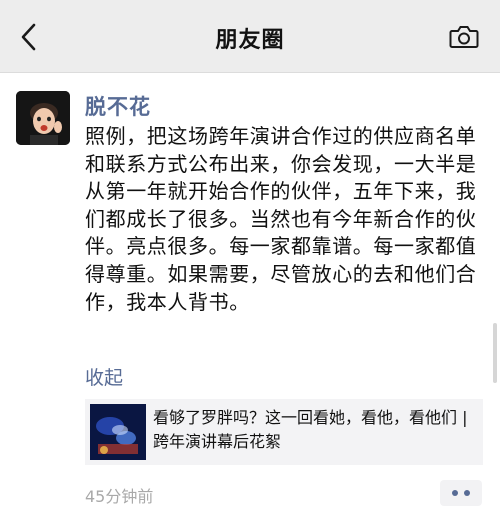 This screenshot has width=500, height=525. I want to click on author-name: 脱不花, so click(118, 106).